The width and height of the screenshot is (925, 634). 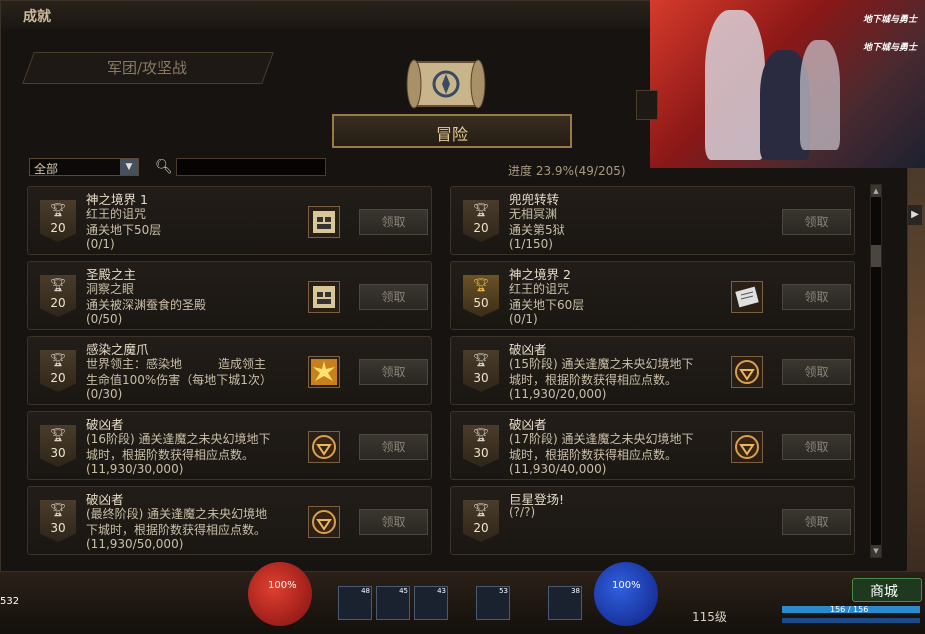 I want to click on achievement-line: 通关被深渊蚕食的圣殿, so click(x=146, y=305).